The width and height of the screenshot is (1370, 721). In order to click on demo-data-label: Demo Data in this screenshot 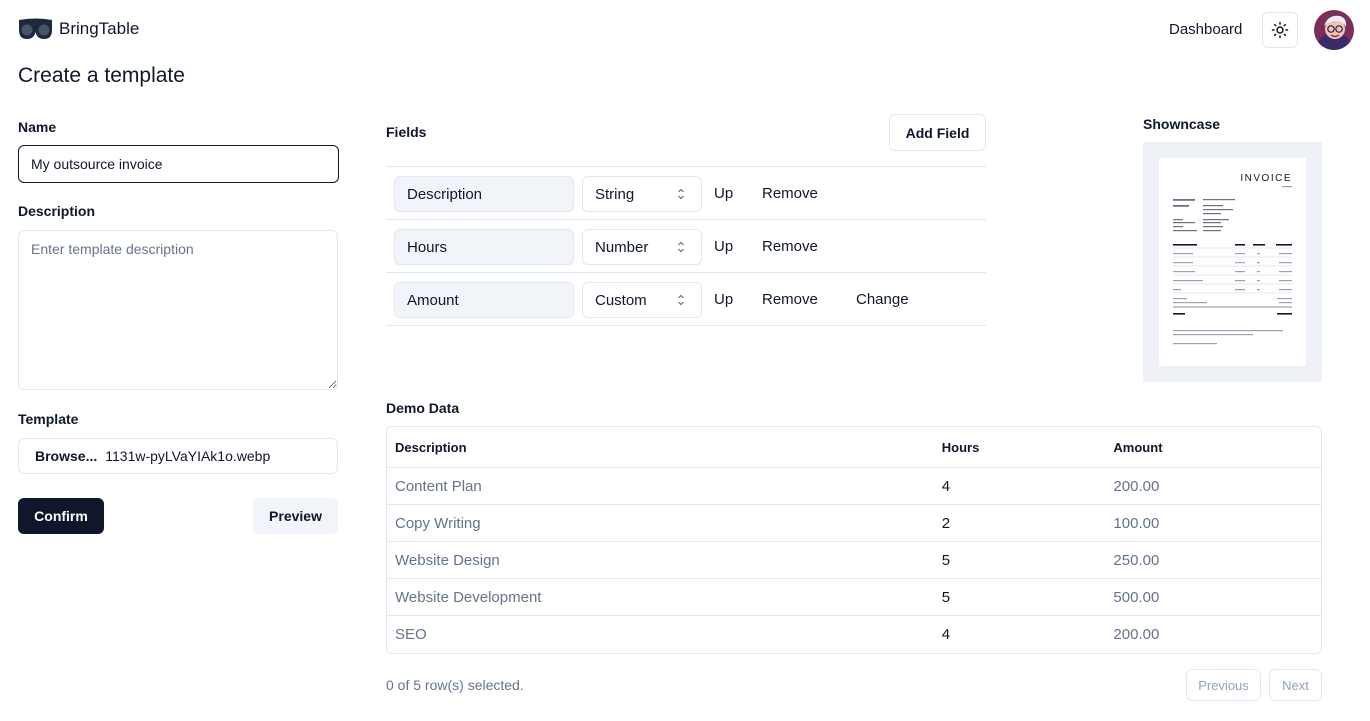, I will do `click(423, 408)`.